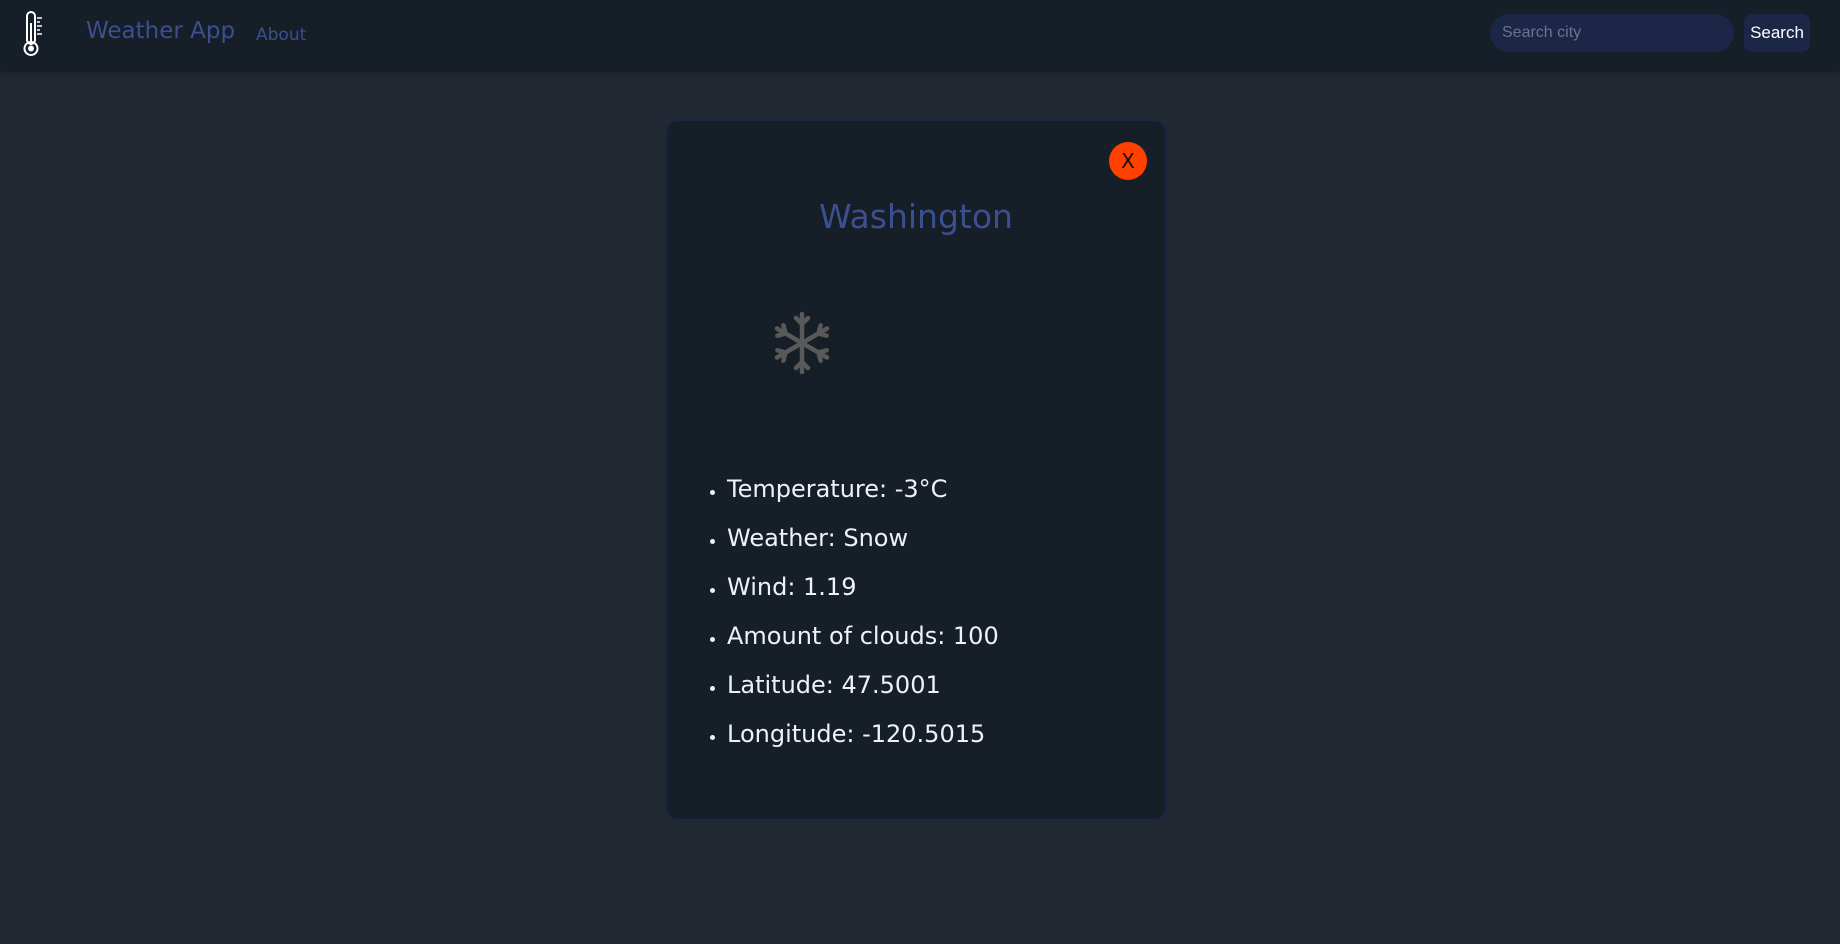 This screenshot has height=944, width=1840. Describe the element at coordinates (863, 734) in the screenshot. I see `detail-longitude: Longitude: -120.5015` at that location.